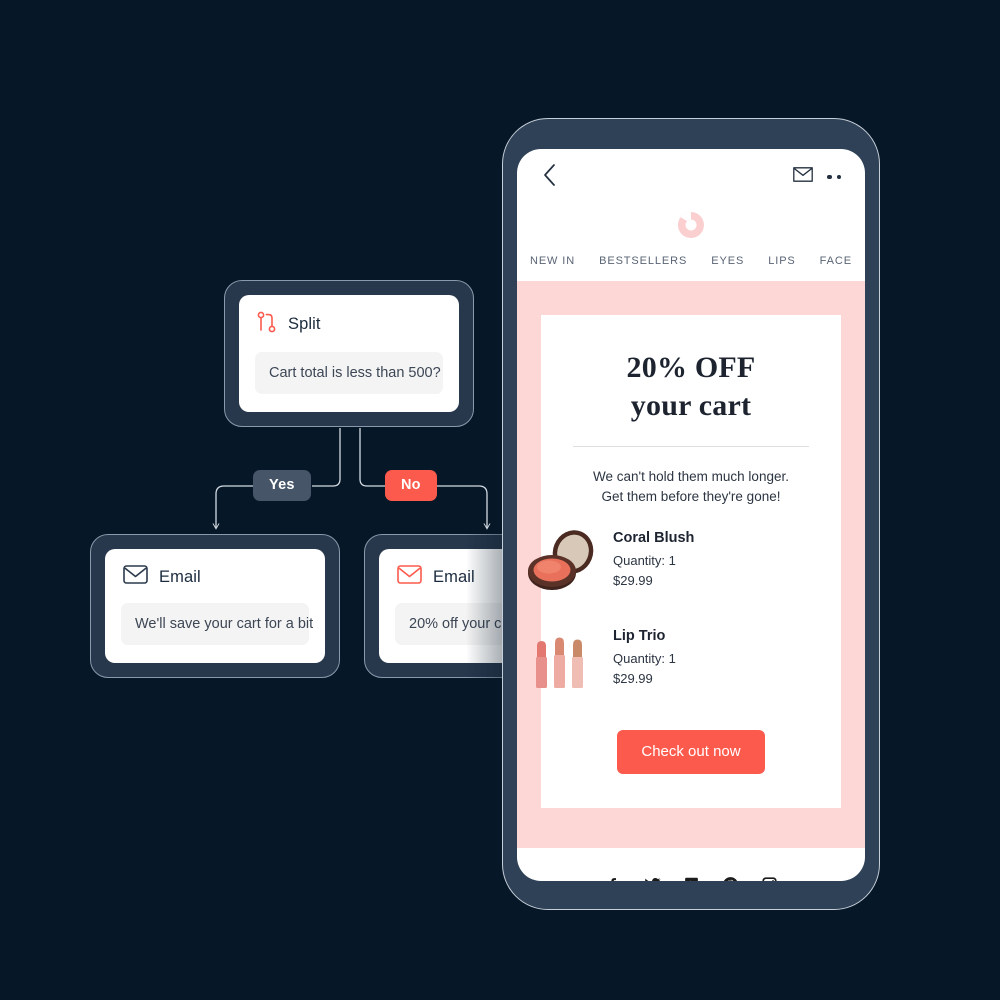 The width and height of the screenshot is (1000, 1000). What do you see at coordinates (552, 261) in the screenshot?
I see `nav-item-new-in: NEW IN` at bounding box center [552, 261].